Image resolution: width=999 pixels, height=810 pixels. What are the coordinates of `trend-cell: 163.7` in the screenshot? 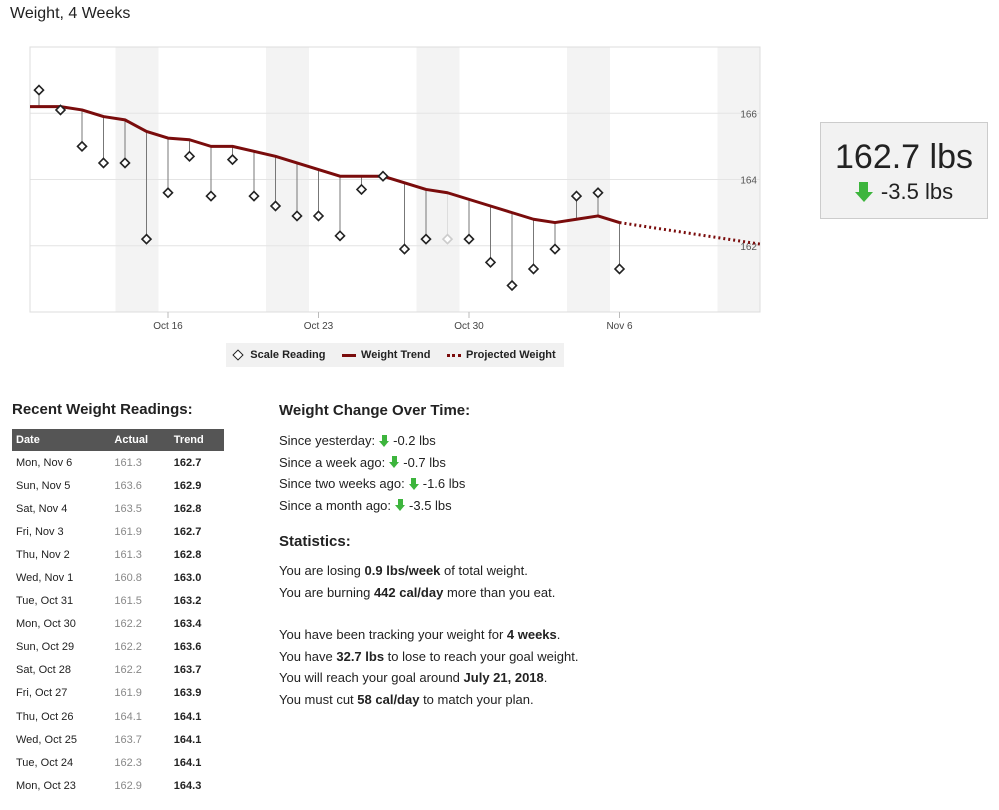 It's located at (187, 670).